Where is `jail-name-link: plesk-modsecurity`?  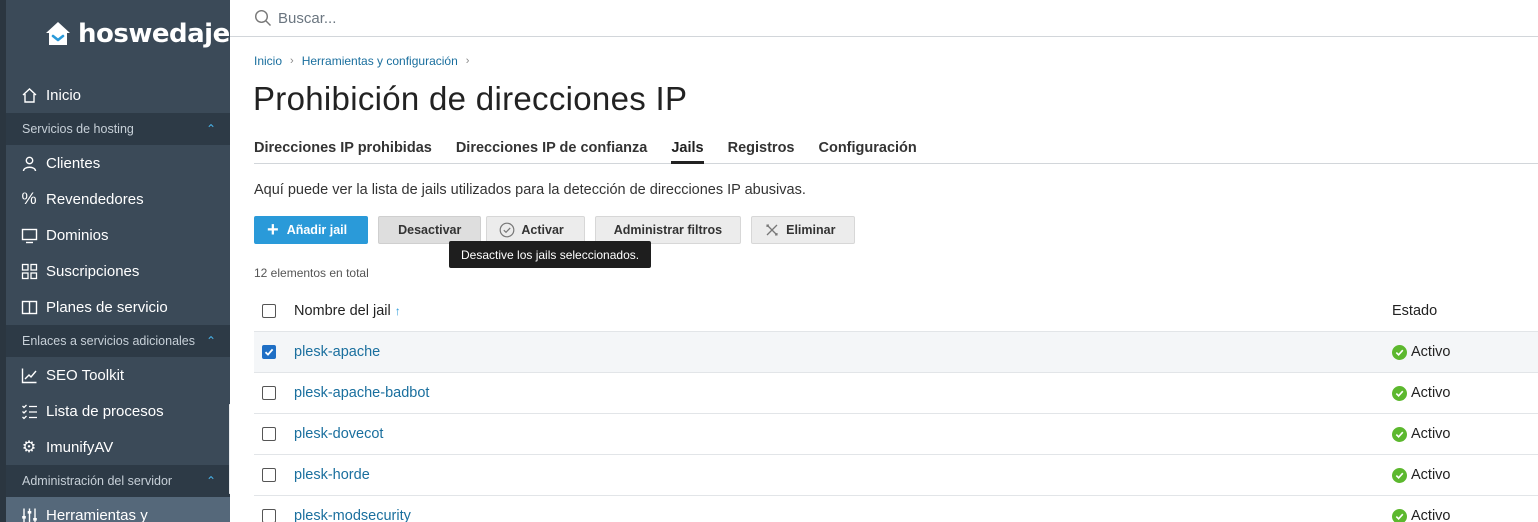
jail-name-link: plesk-modsecurity is located at coordinates (834, 515).